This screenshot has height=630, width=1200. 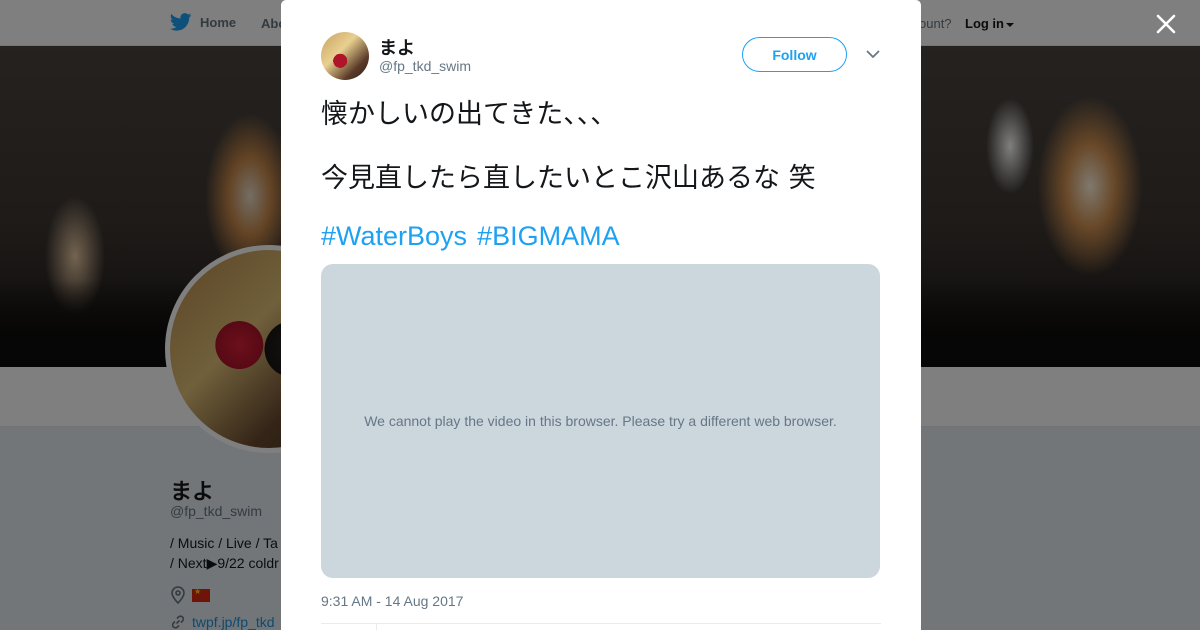 What do you see at coordinates (470, 236) in the screenshot?
I see `tweet-hashtags: #WaterBoys #BIGMAMA` at bounding box center [470, 236].